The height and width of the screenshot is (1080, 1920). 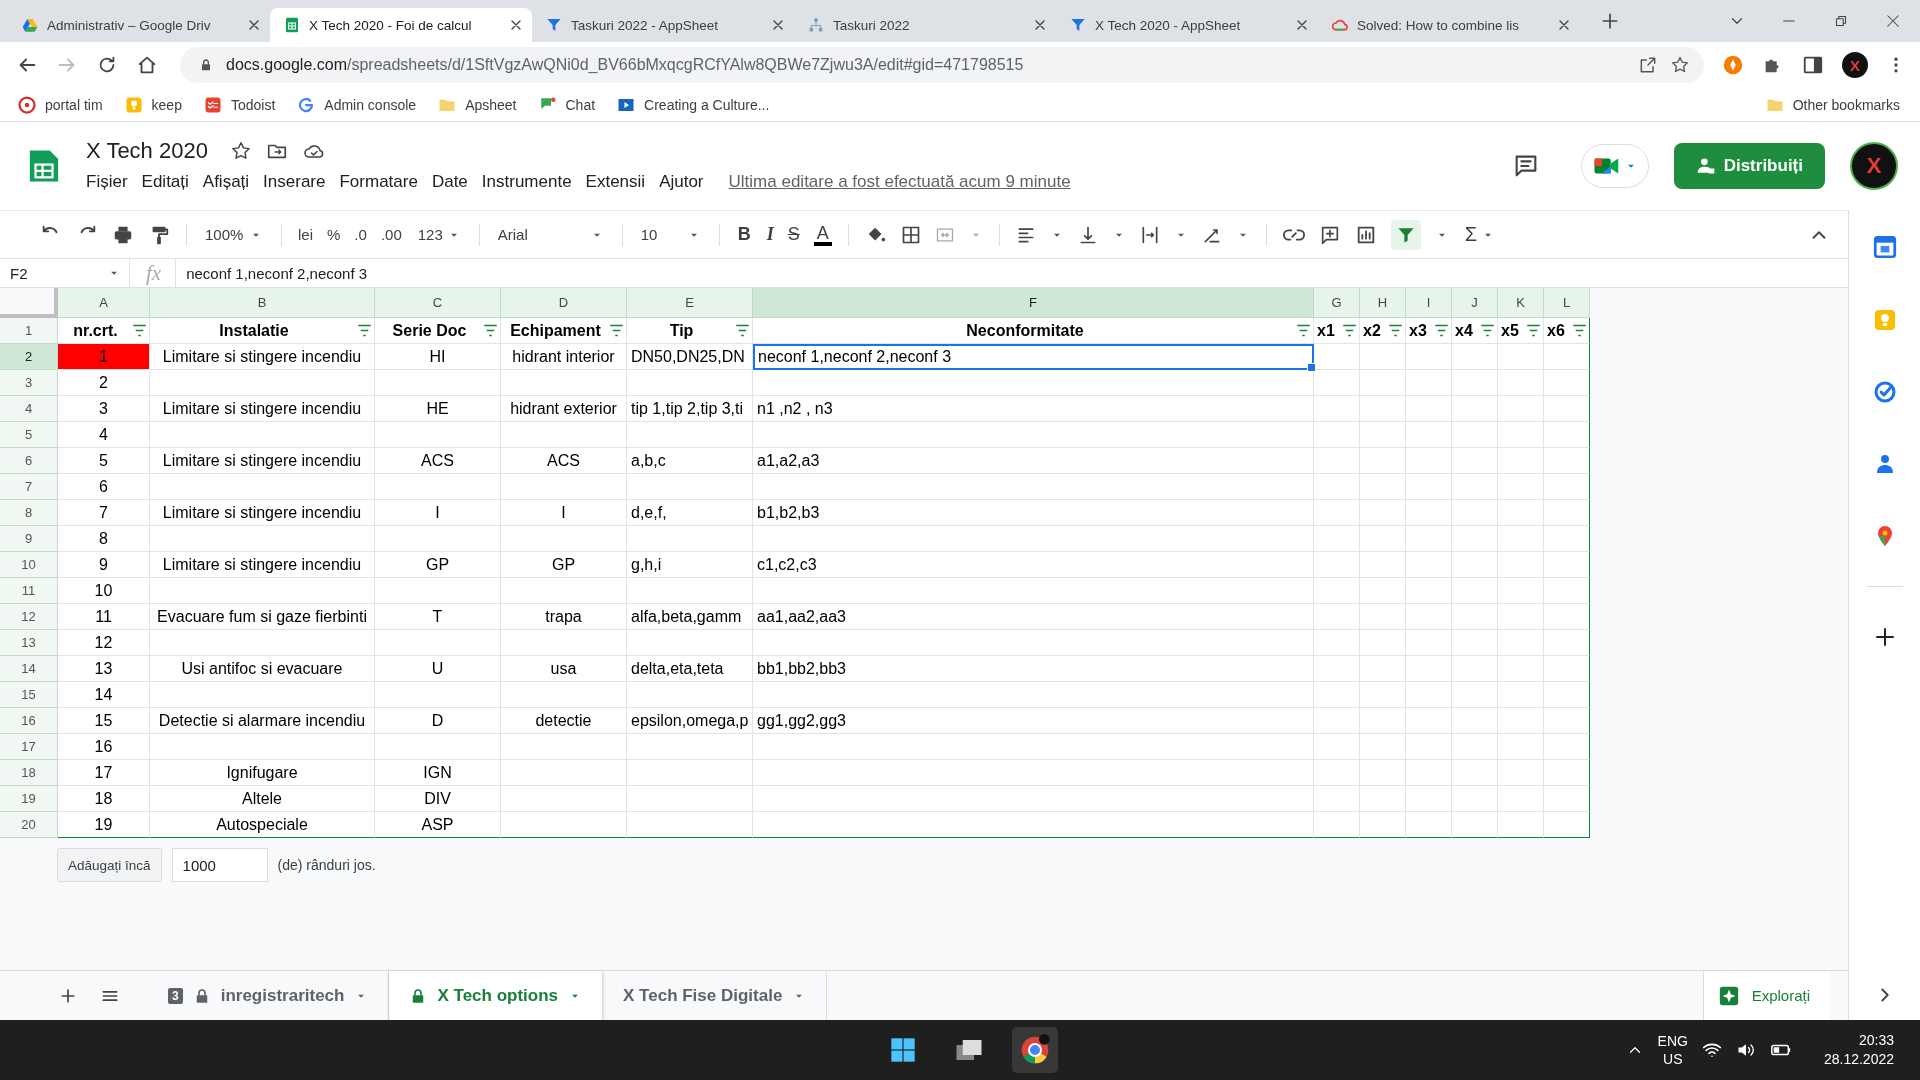 I want to click on column-header: F, so click(x=1033, y=303).